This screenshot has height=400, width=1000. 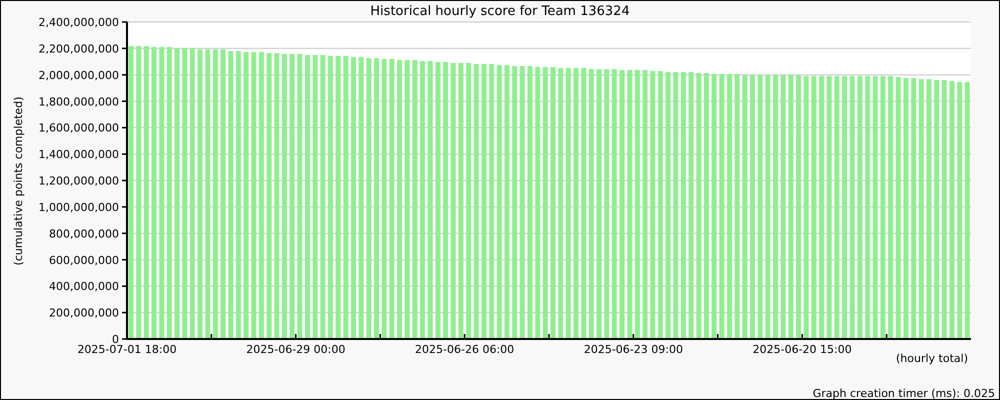 What do you see at coordinates (464, 349) in the screenshot?
I see `tick-label: 2025-06-26 06:00` at bounding box center [464, 349].